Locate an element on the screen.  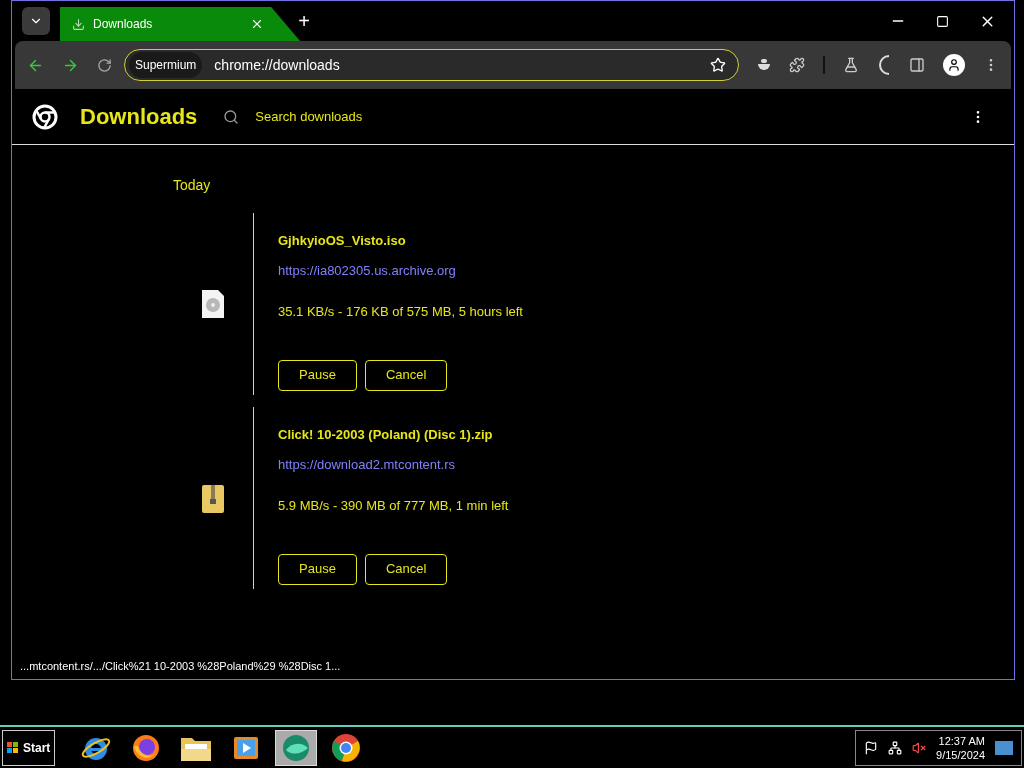
file-name: Click! 10-2003 (Poland) (Disc 1).zip is located at coordinates (393, 435).